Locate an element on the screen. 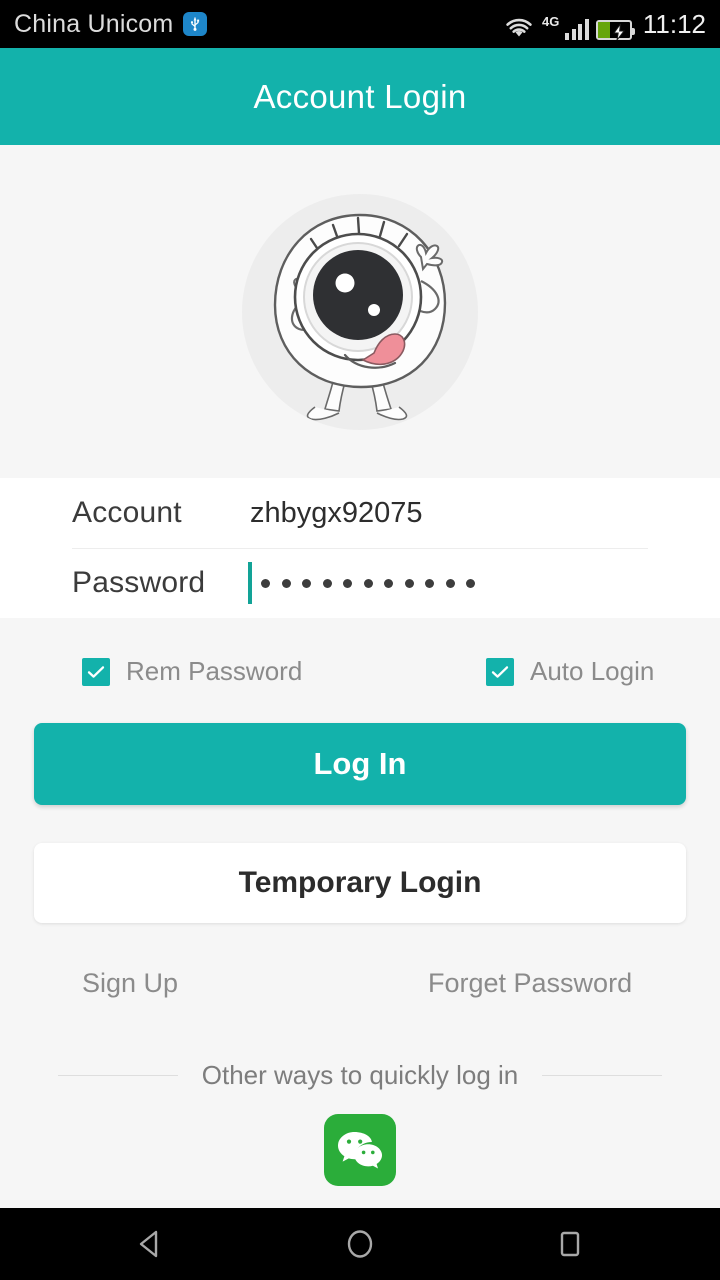 This screenshot has height=1280, width=720. remember-password-checkbox: Rem Password is located at coordinates (192, 671).